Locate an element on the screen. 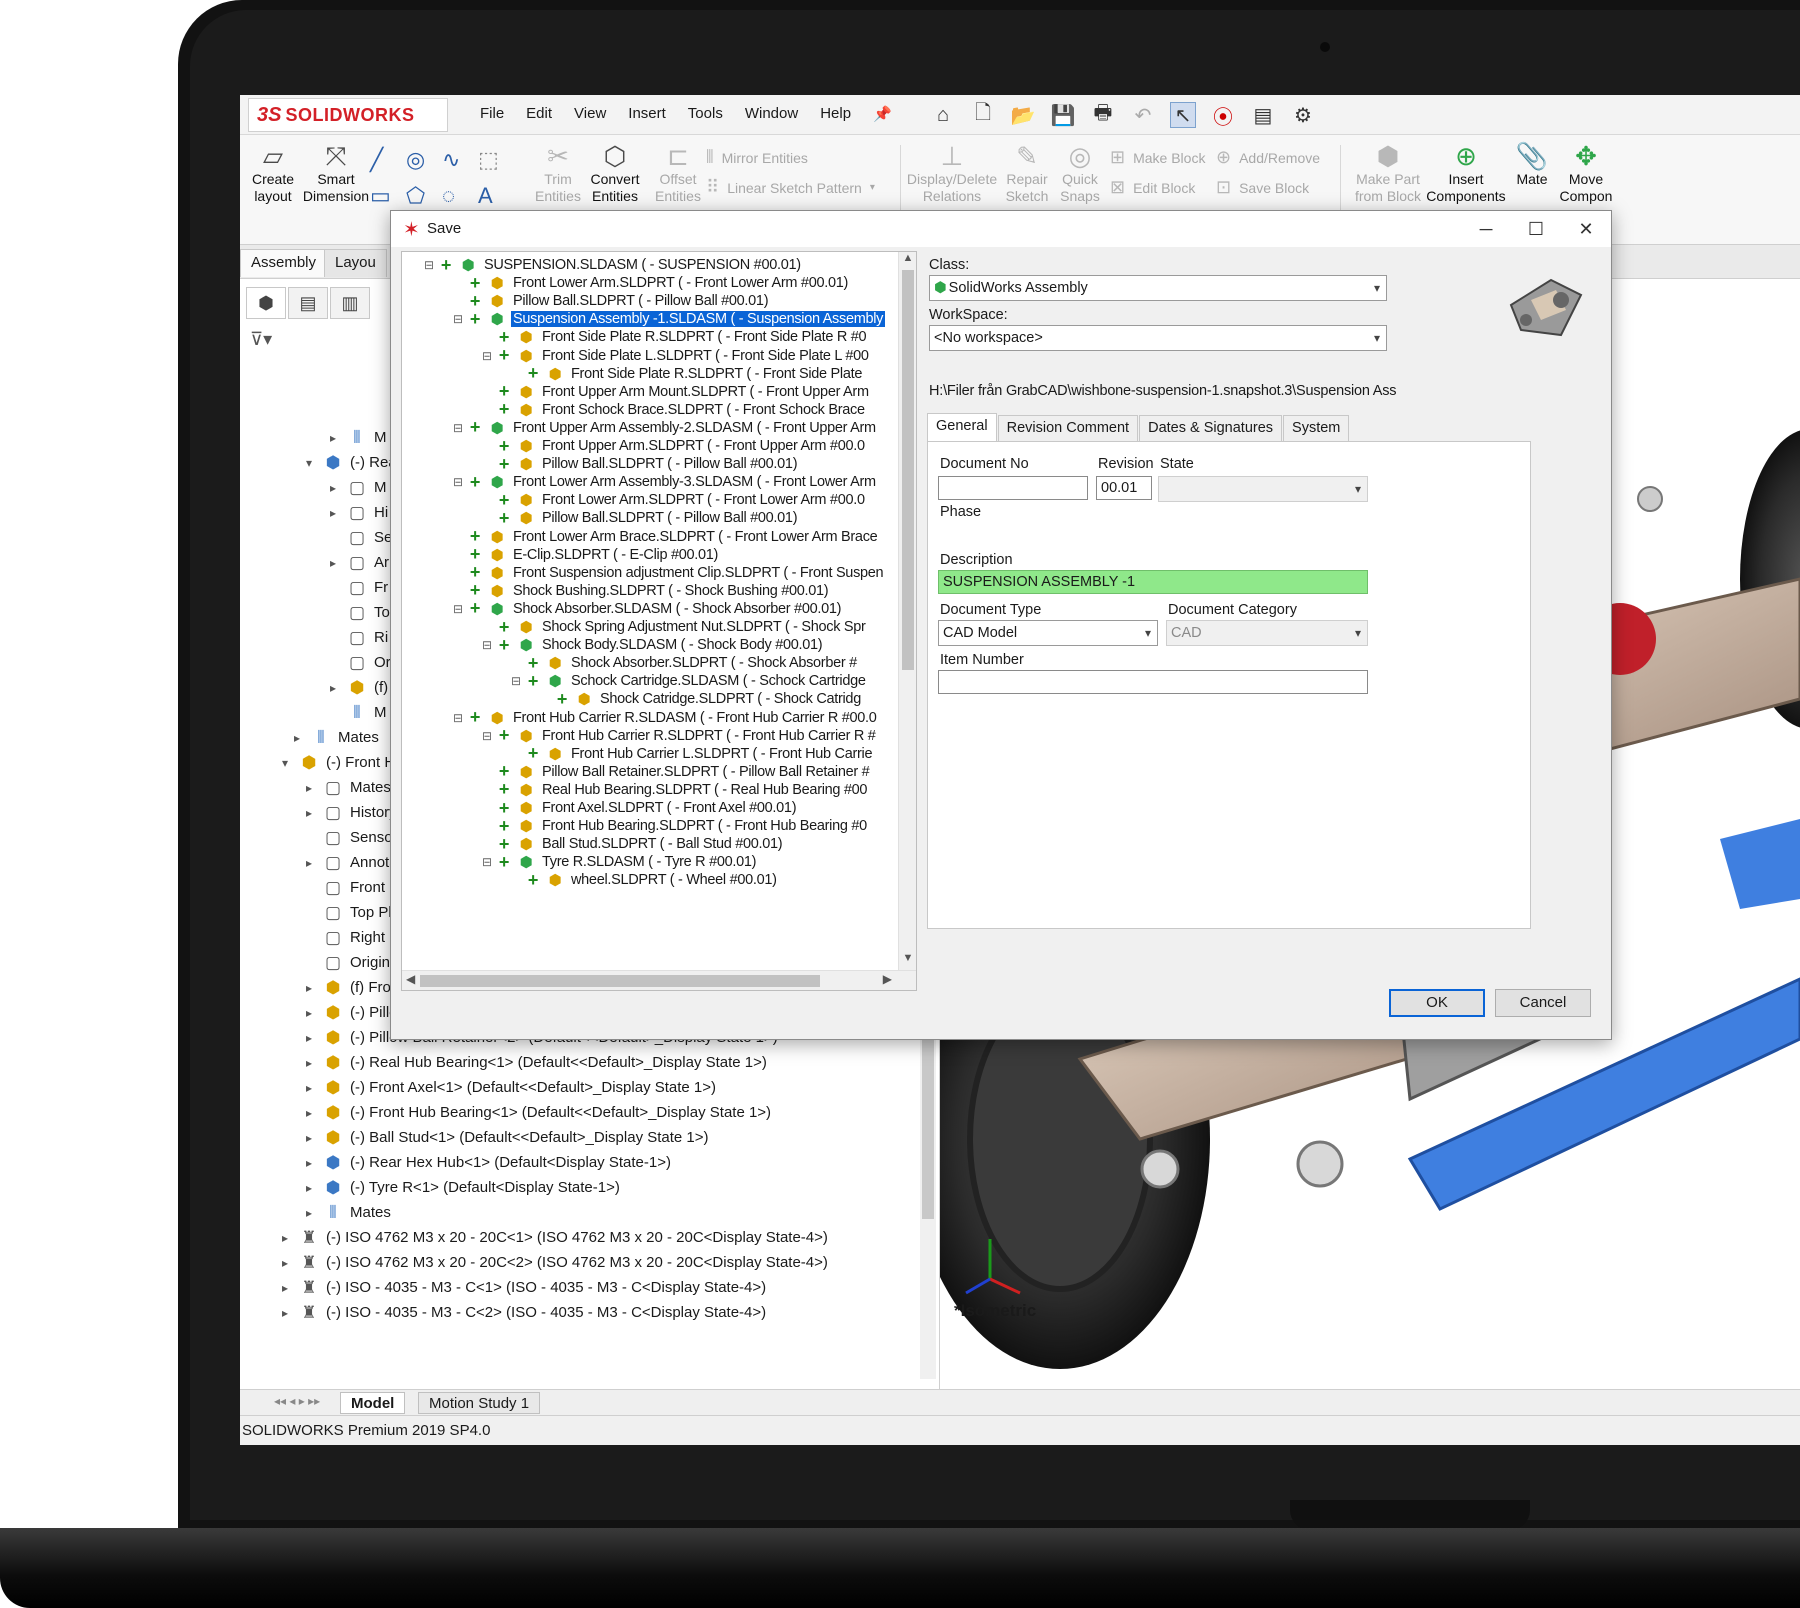  arc-icon: ◌ is located at coordinates (460, 196).